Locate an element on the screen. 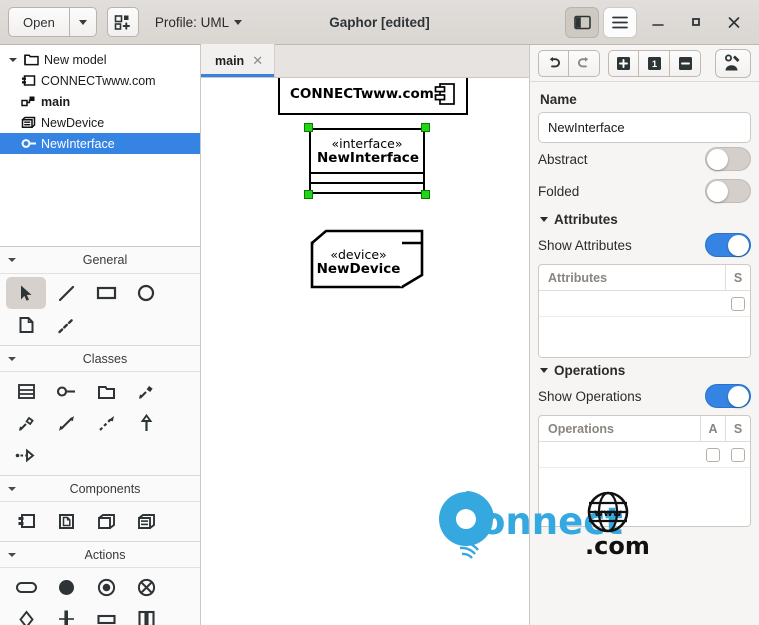 This screenshot has width=759, height=625. tool-class is located at coordinates (26, 391).